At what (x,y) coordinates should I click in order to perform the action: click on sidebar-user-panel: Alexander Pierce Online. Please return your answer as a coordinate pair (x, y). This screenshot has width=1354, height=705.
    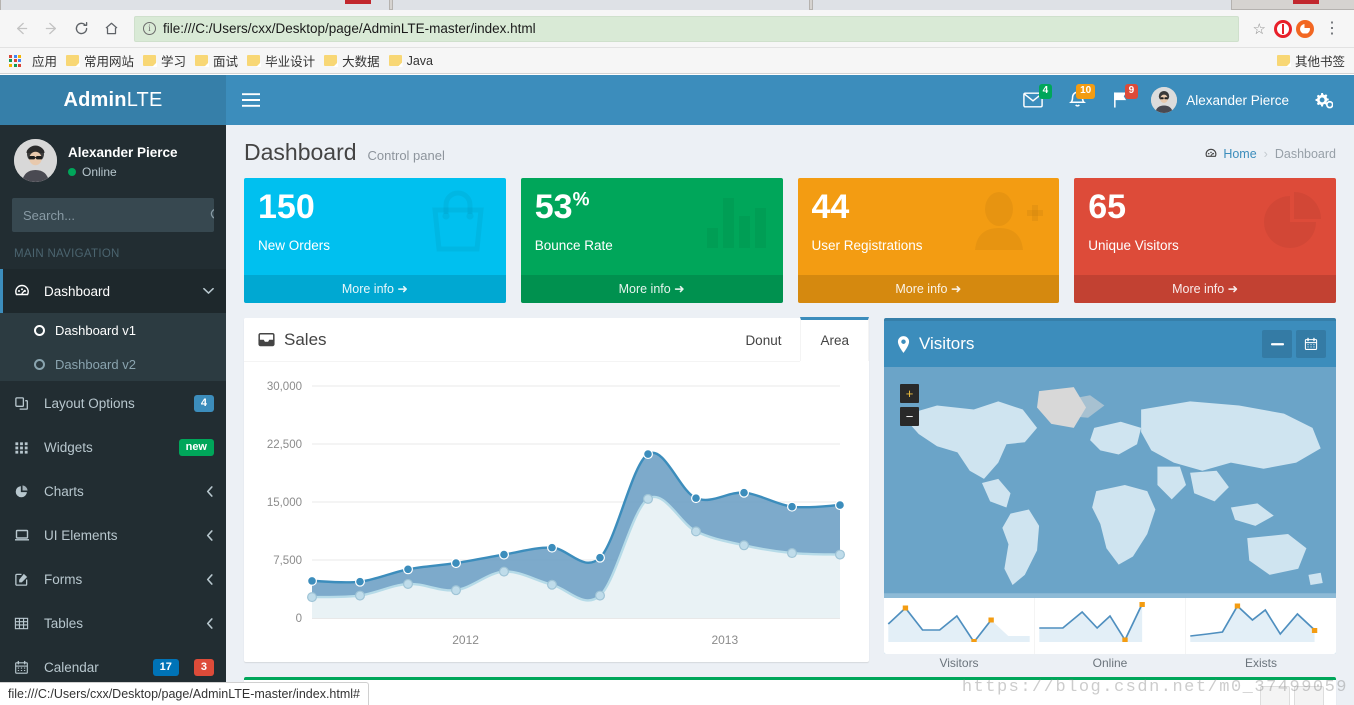
    Looking at the image, I should click on (113, 159).